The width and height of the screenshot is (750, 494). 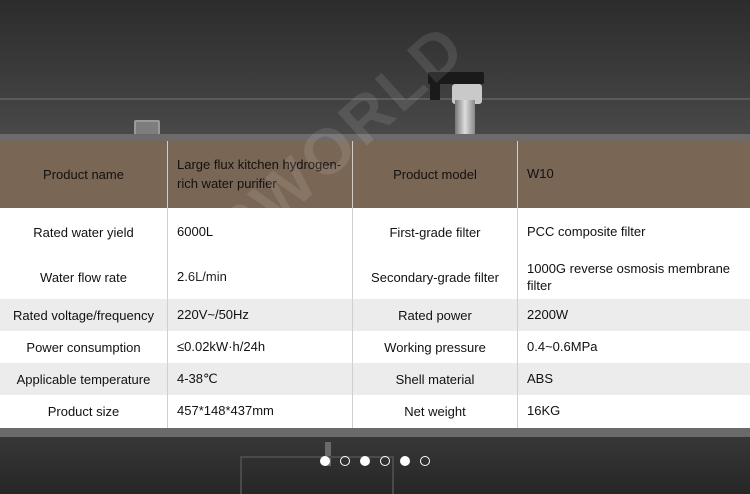 What do you see at coordinates (375, 461) in the screenshot?
I see `carousel-pagination` at bounding box center [375, 461].